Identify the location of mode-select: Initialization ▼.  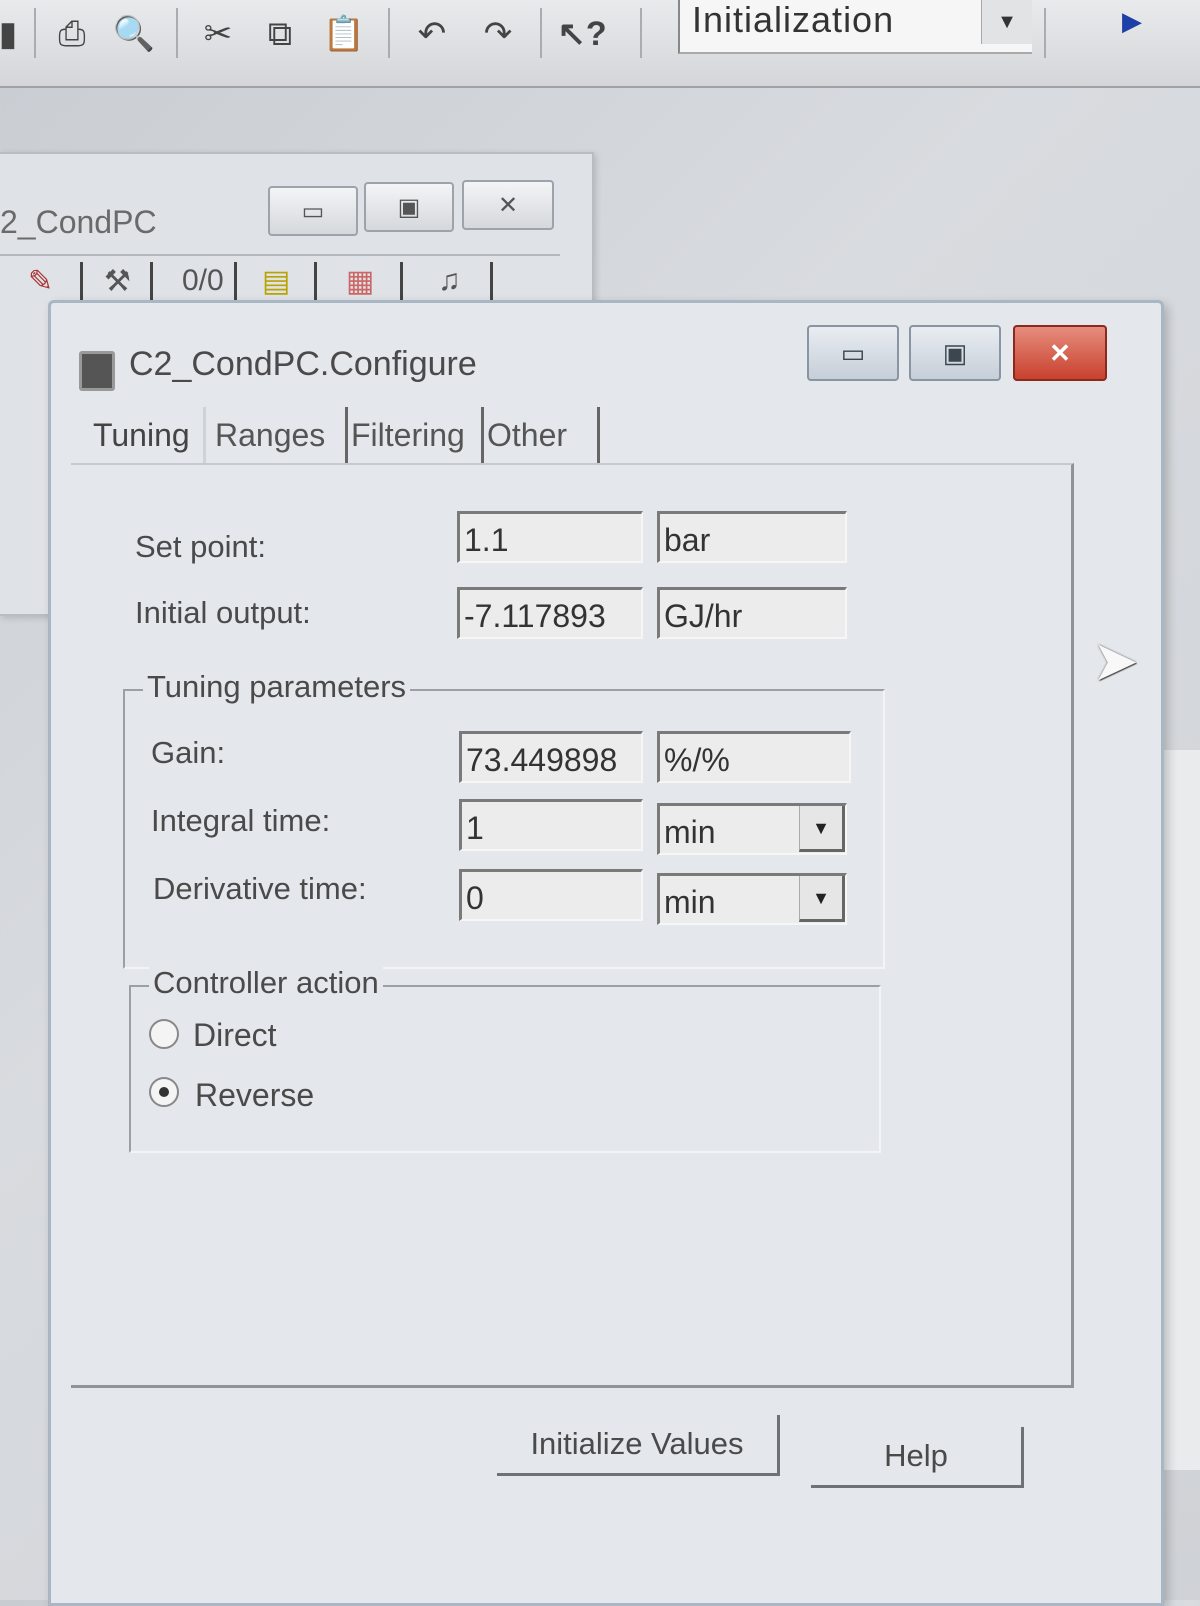
(855, 27).